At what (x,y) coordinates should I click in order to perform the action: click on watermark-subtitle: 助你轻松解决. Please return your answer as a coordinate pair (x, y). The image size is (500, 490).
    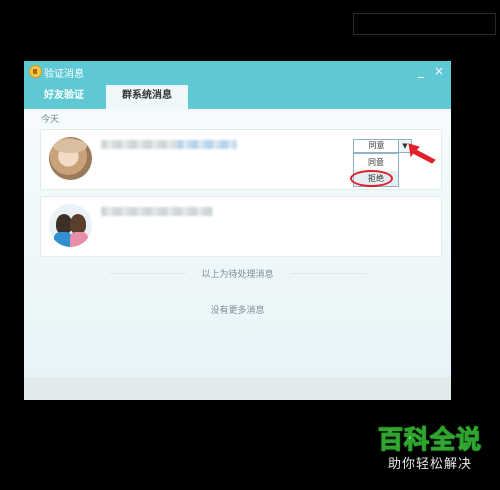
    Looking at the image, I should click on (429, 464).